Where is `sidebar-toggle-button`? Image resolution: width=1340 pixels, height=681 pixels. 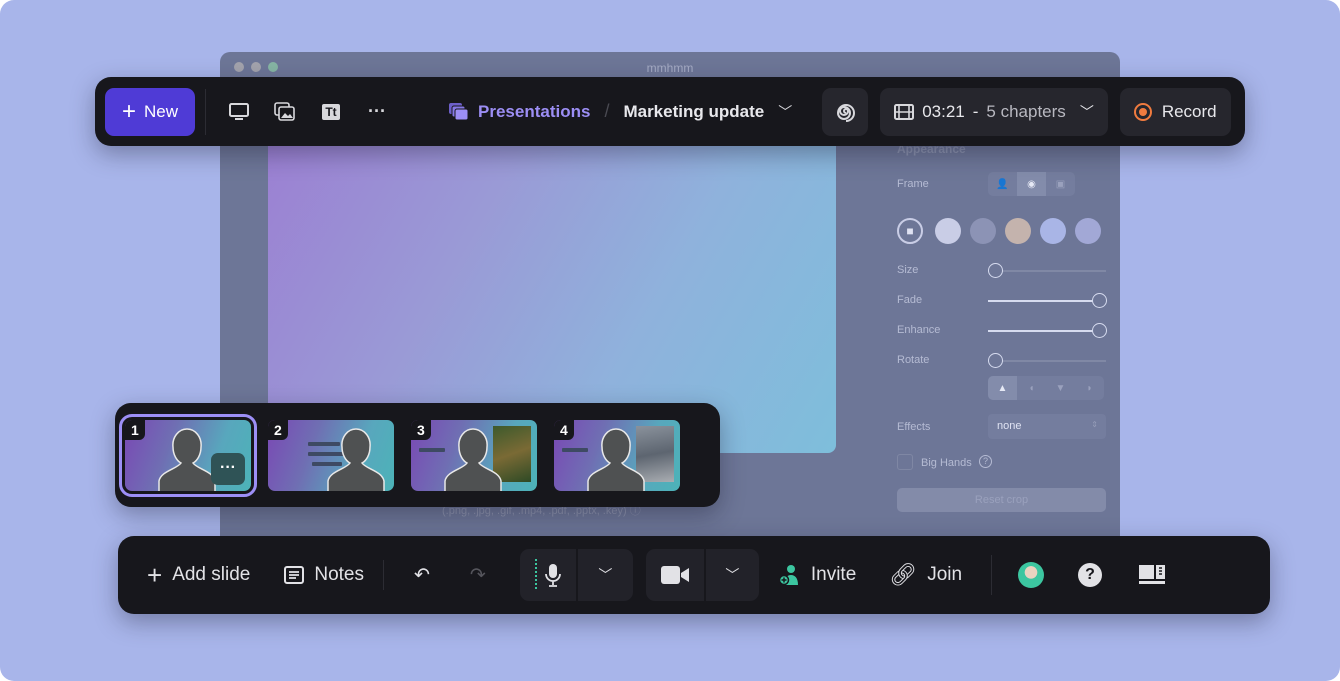 sidebar-toggle-button is located at coordinates (1152, 575).